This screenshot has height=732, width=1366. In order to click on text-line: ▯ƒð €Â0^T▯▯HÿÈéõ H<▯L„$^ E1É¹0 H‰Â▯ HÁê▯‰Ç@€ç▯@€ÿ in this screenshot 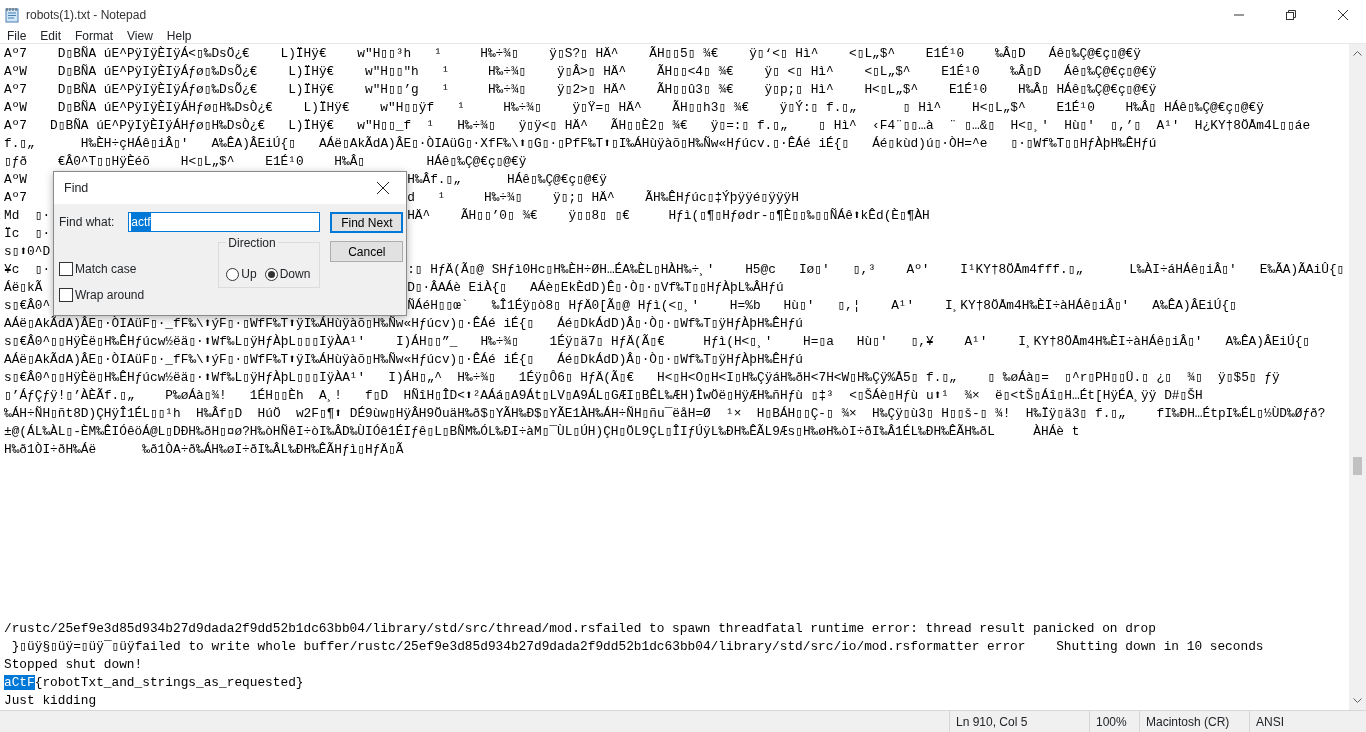, I will do `click(265, 161)`.